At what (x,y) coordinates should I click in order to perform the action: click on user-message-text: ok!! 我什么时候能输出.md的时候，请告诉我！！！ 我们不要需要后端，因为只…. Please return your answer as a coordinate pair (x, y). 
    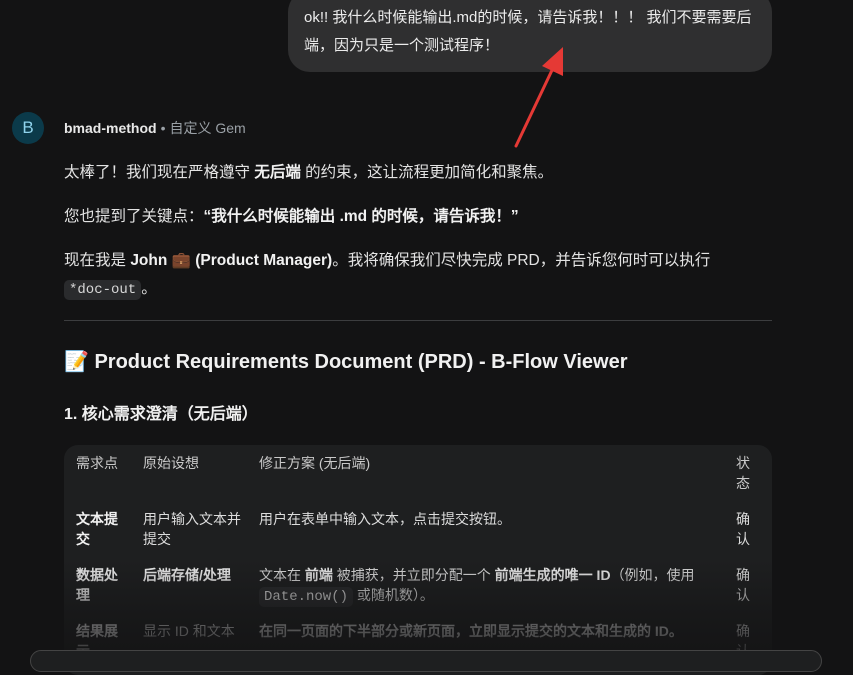
    Looking at the image, I should click on (528, 31).